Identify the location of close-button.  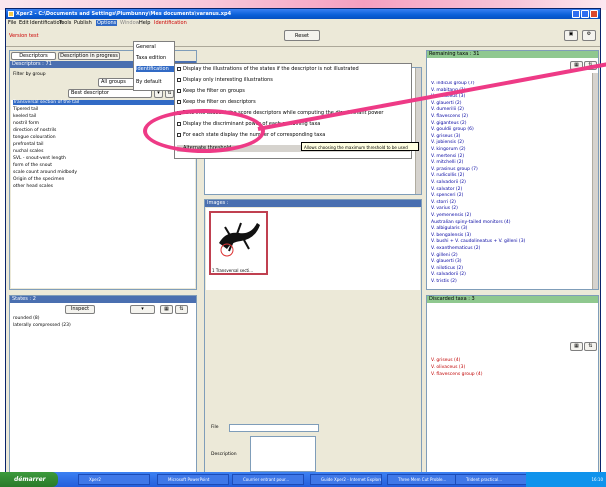
(594, 14).